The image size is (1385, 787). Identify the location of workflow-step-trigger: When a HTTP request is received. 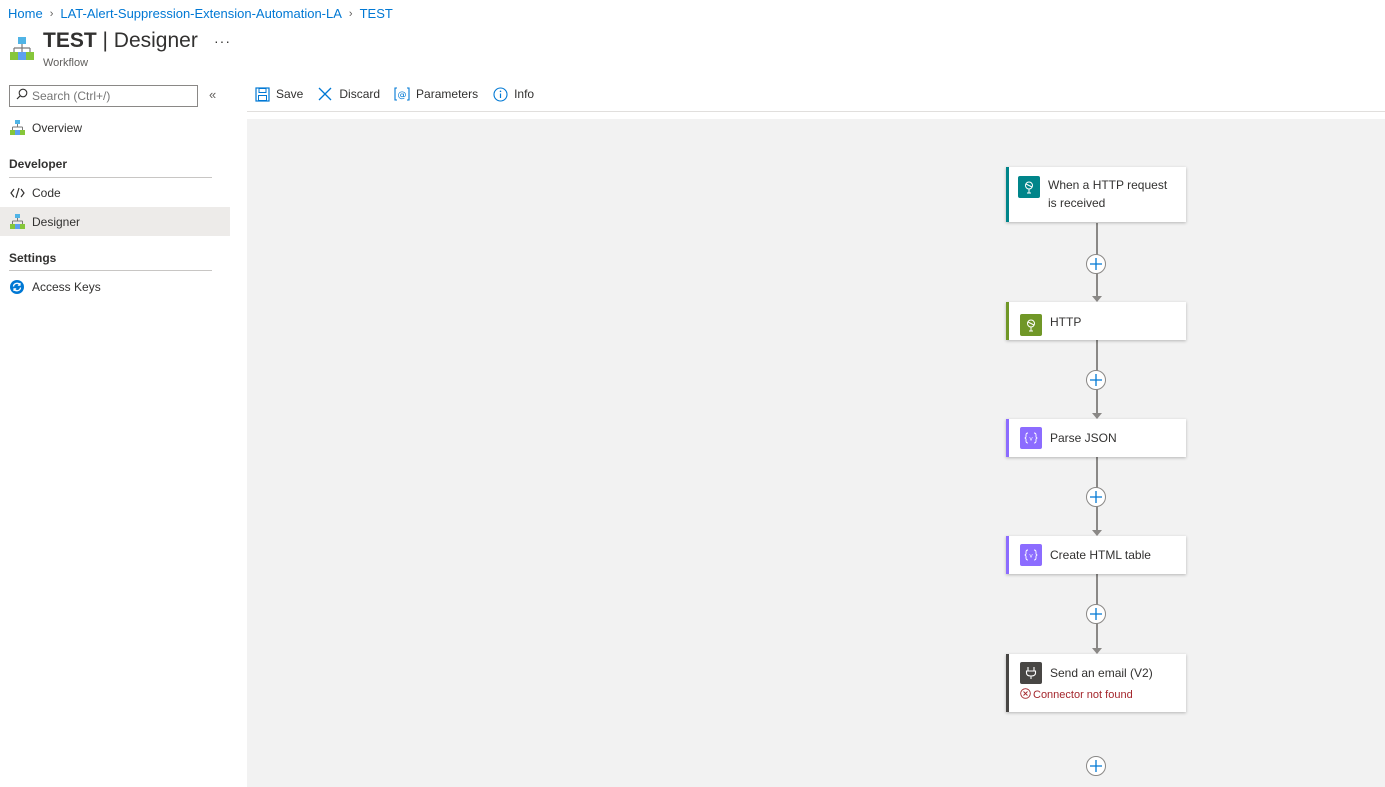
(1096, 194).